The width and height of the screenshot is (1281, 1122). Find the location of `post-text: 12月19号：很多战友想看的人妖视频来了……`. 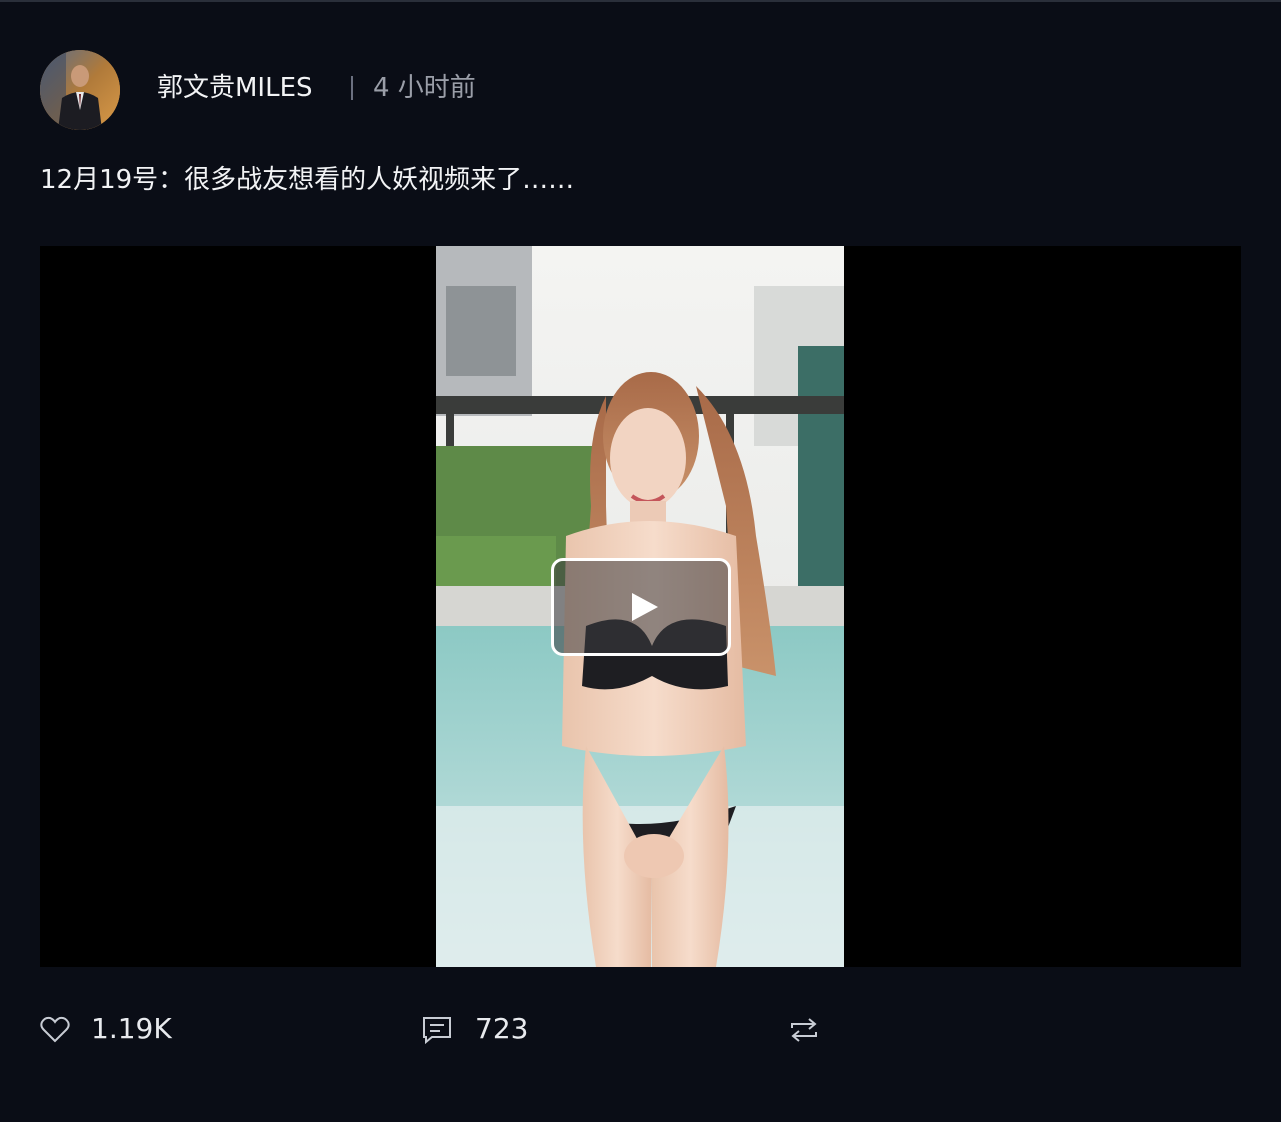

post-text: 12月19号：很多战友想看的人妖视频来了…… is located at coordinates (307, 180).